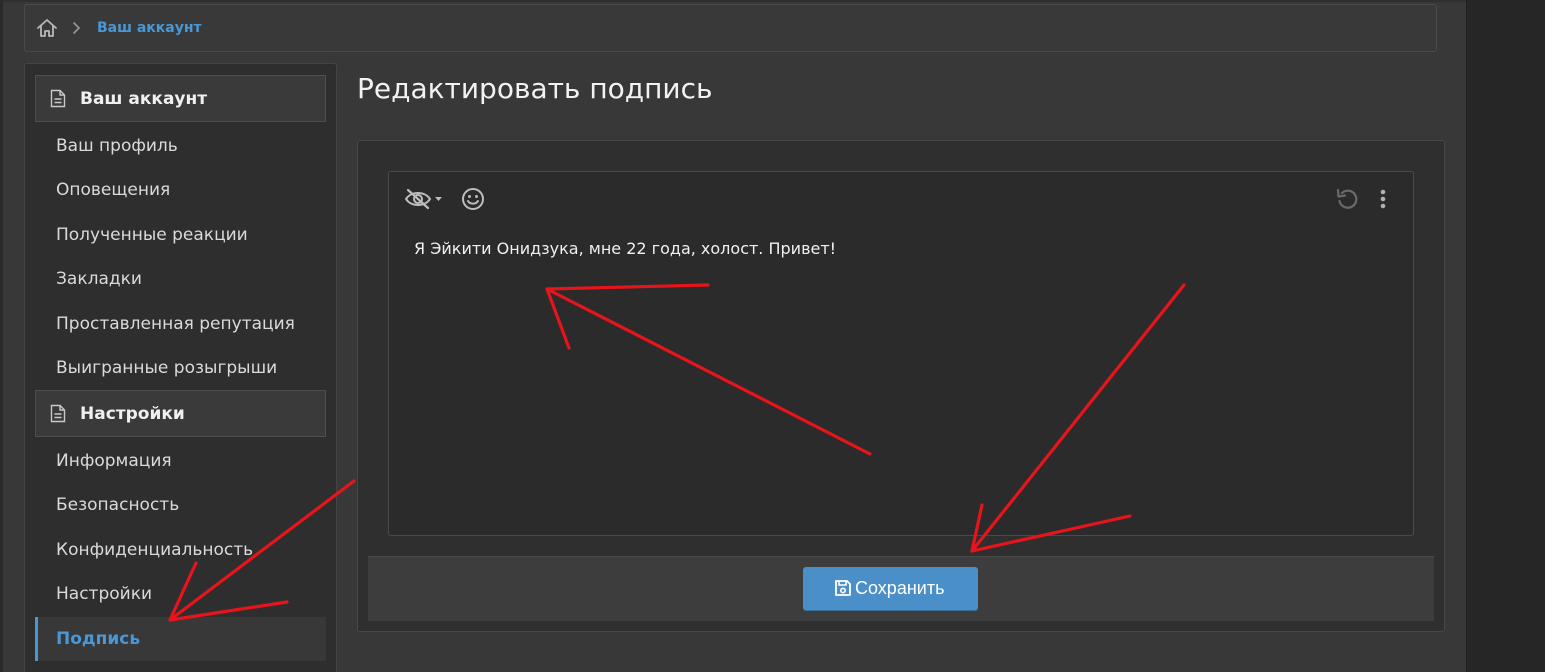  Describe the element at coordinates (144, 99) in the screenshot. I see `sidebar-header-label: Ваш аккаунт` at that location.